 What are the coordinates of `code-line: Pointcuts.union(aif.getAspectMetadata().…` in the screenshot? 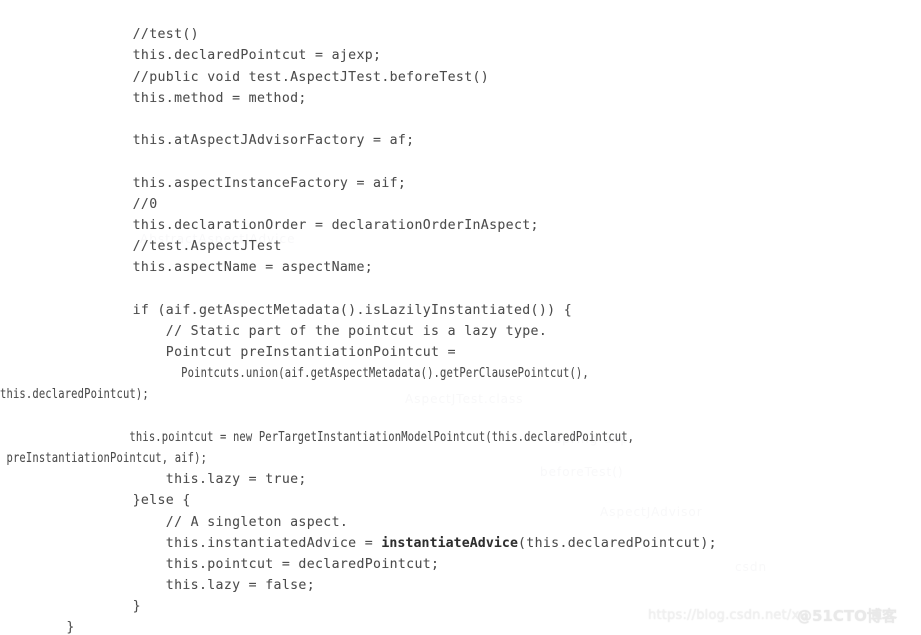 It's located at (294, 374).